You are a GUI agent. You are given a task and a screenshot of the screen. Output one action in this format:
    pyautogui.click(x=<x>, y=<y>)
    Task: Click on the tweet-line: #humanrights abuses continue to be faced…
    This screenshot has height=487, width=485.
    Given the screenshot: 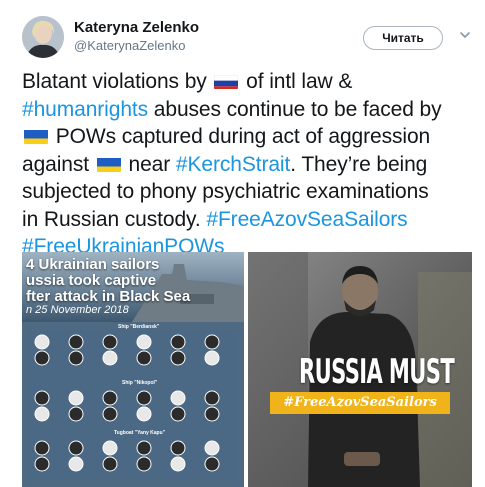 What is the action you would take?
    pyautogui.click(x=247, y=110)
    